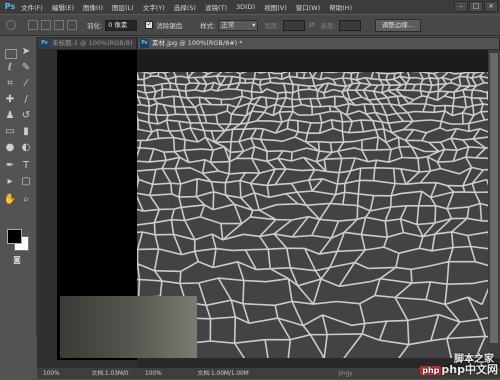 The width and height of the screenshot is (500, 380). Describe the element at coordinates (26, 132) in the screenshot. I see `gradient-icon: ▮` at that location.